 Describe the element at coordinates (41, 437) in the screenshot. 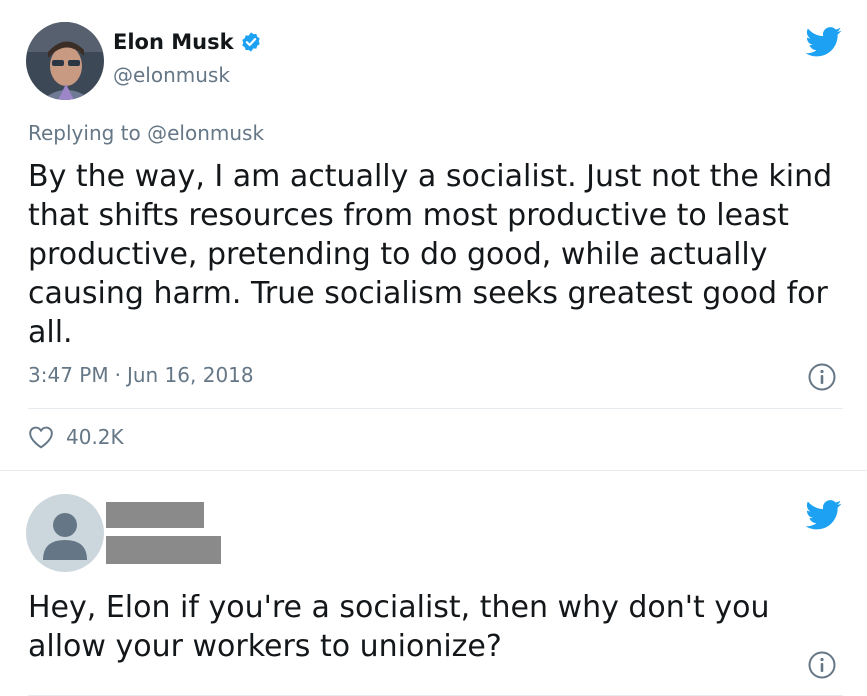

I see `heart-icon` at that location.